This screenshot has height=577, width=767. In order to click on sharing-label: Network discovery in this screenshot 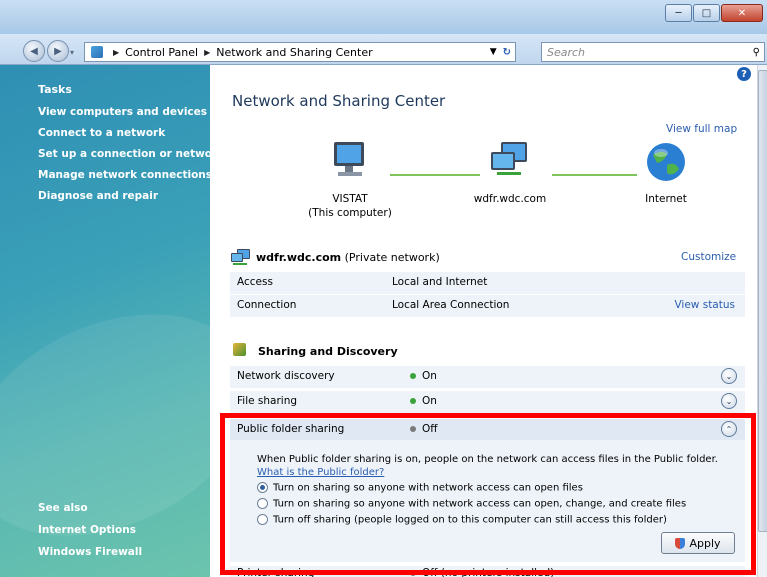, I will do `click(286, 376)`.